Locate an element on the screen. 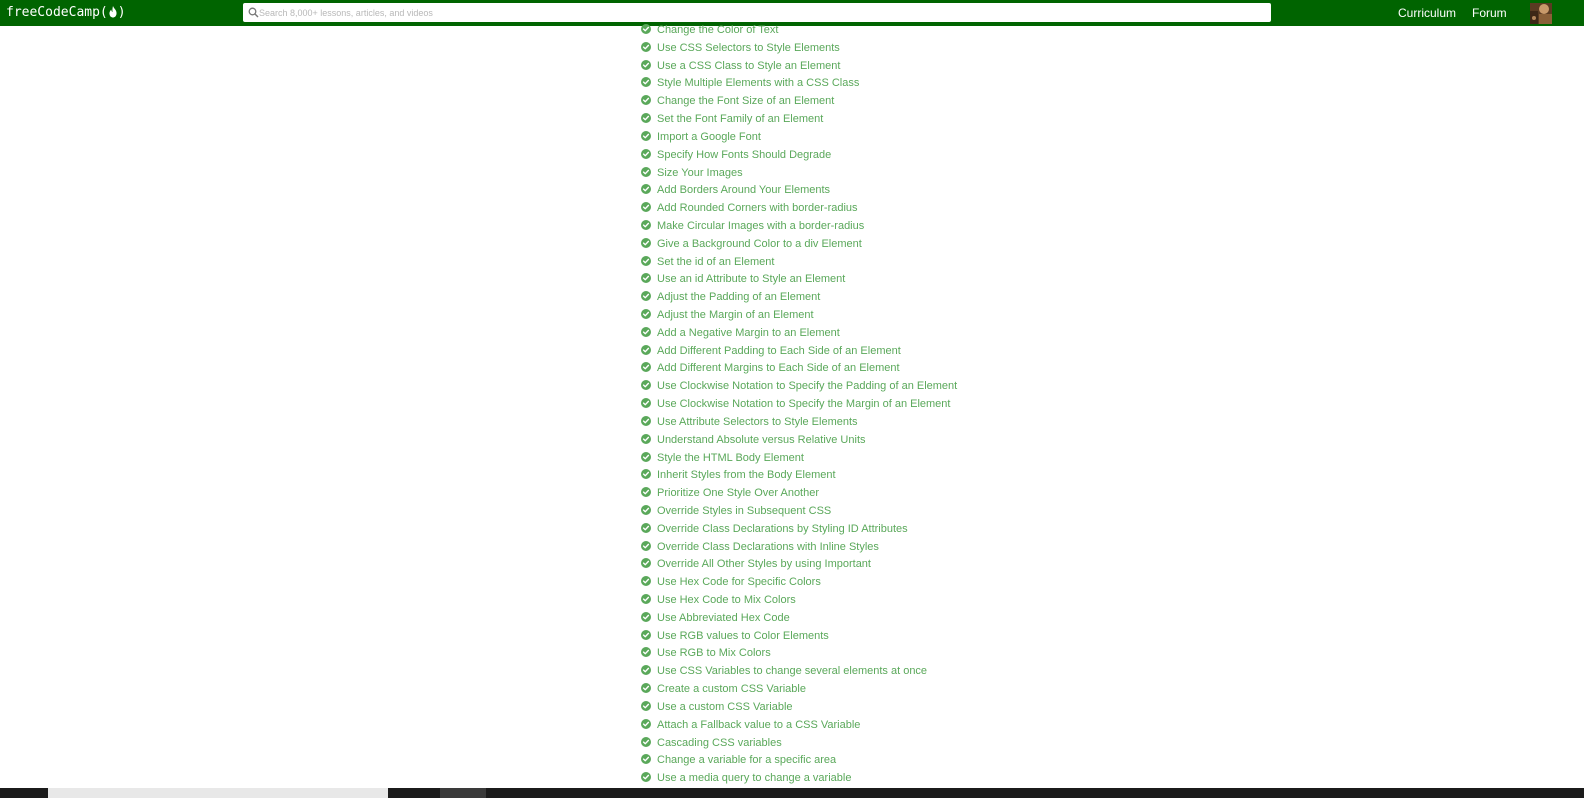 The height and width of the screenshot is (798, 1584). lesson-item: Specify How Fonts Should Degrade is located at coordinates (798, 156).